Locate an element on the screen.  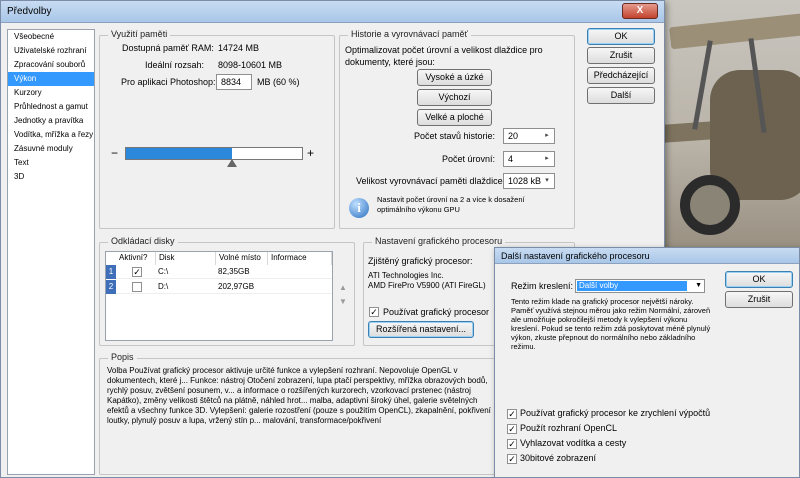
disk-name: C:\ is located at coordinates (163, 271).